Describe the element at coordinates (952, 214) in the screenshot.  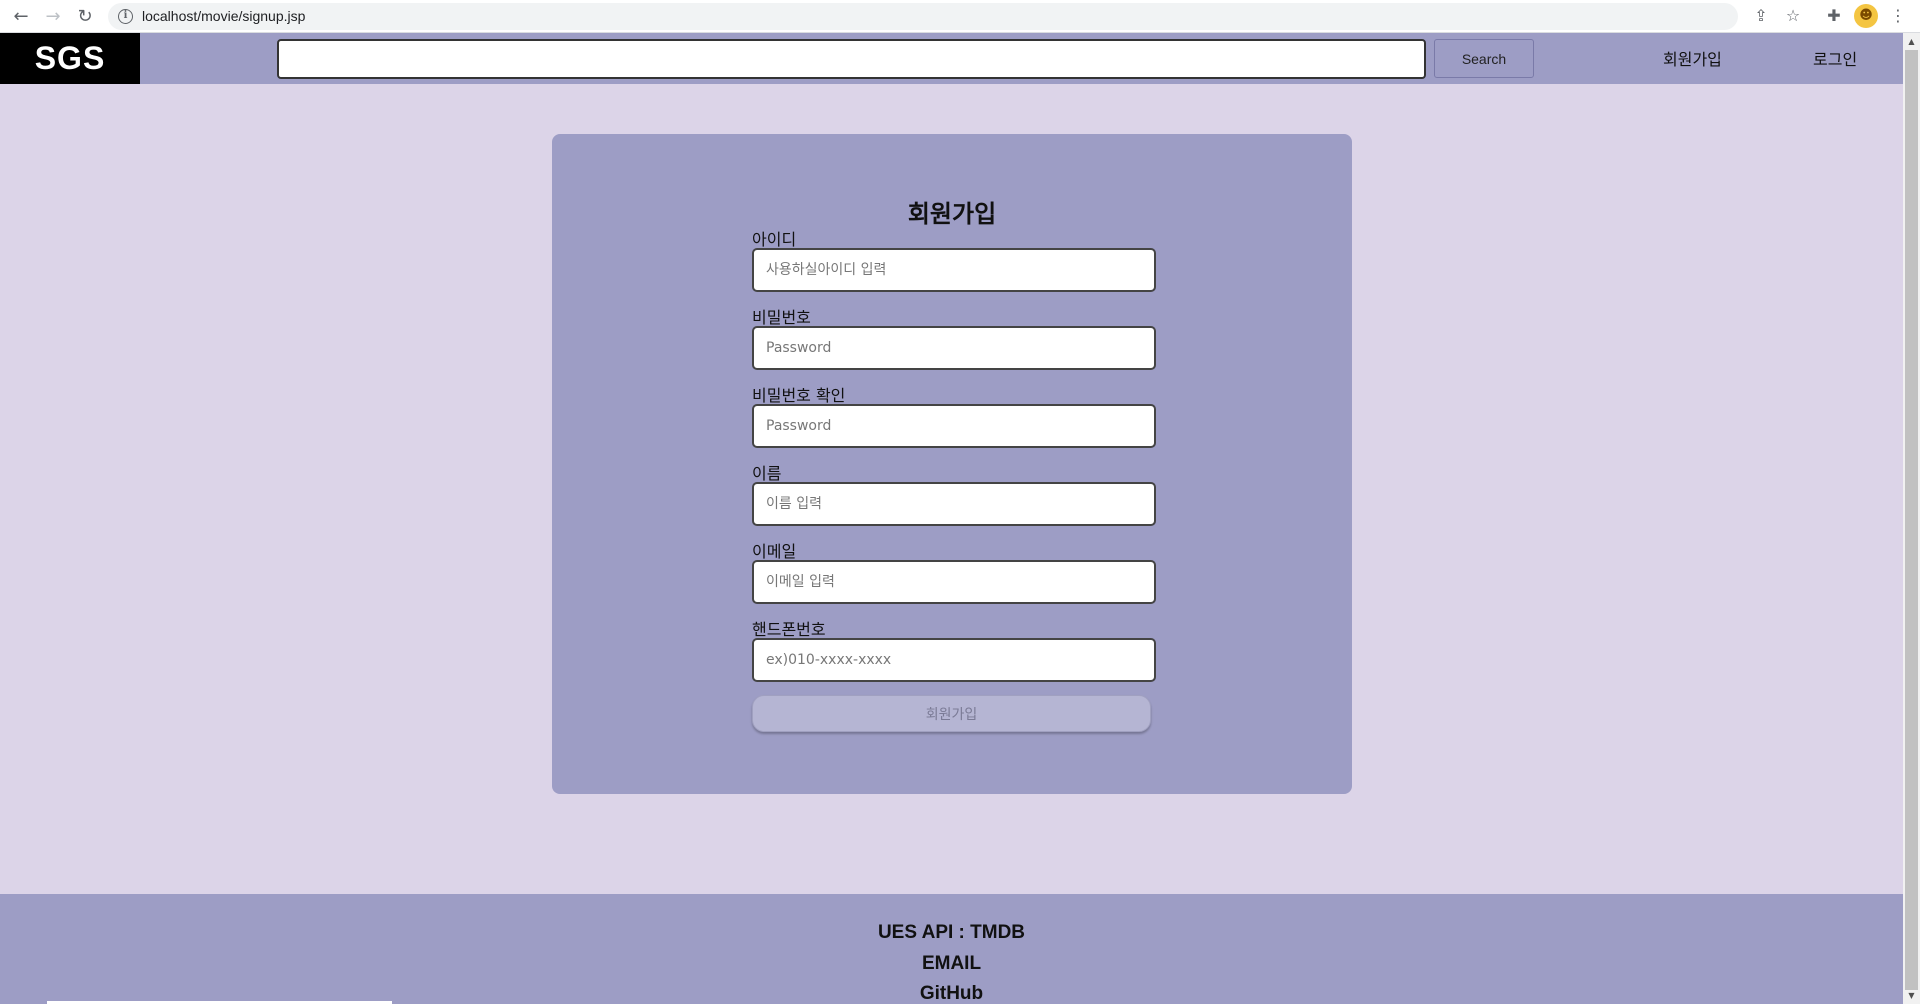
I see `signup-title: 회원가입` at that location.